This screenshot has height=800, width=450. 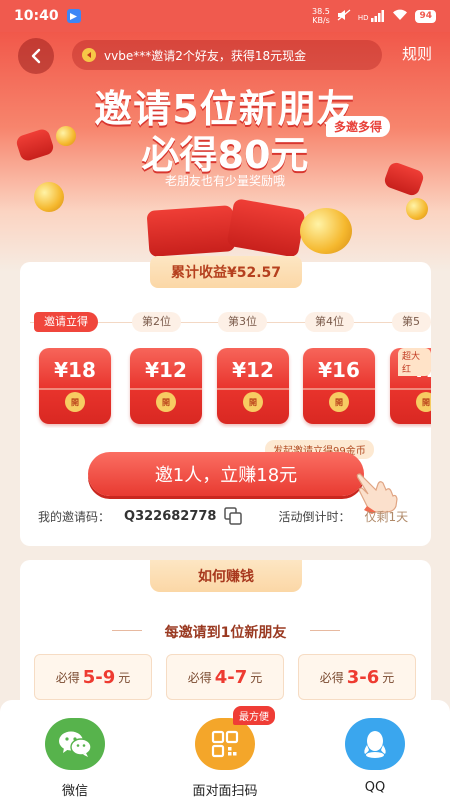 What do you see at coordinates (75, 744) in the screenshot?
I see `wechat-icon` at bounding box center [75, 744].